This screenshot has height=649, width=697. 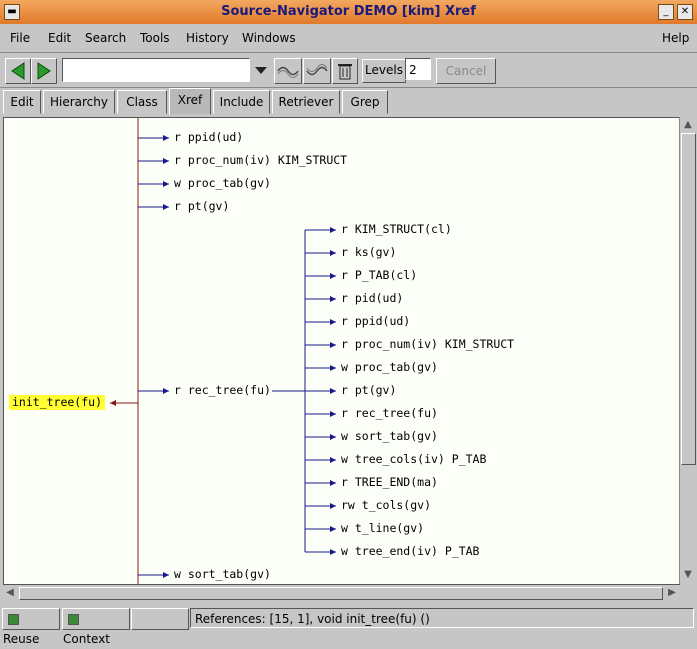 What do you see at coordinates (365, 102) in the screenshot?
I see `tab-grep: Grep` at bounding box center [365, 102].